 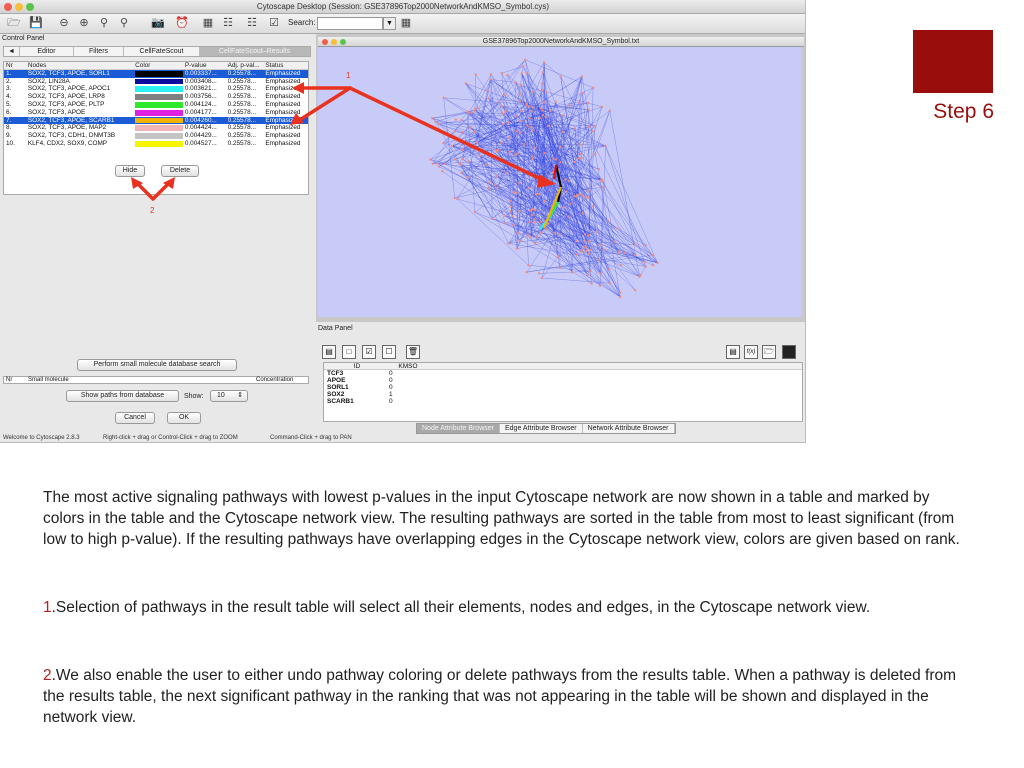 What do you see at coordinates (541, 428) in the screenshot?
I see `tab-edge-attribute-browser: Edge Attribute Browser` at bounding box center [541, 428].